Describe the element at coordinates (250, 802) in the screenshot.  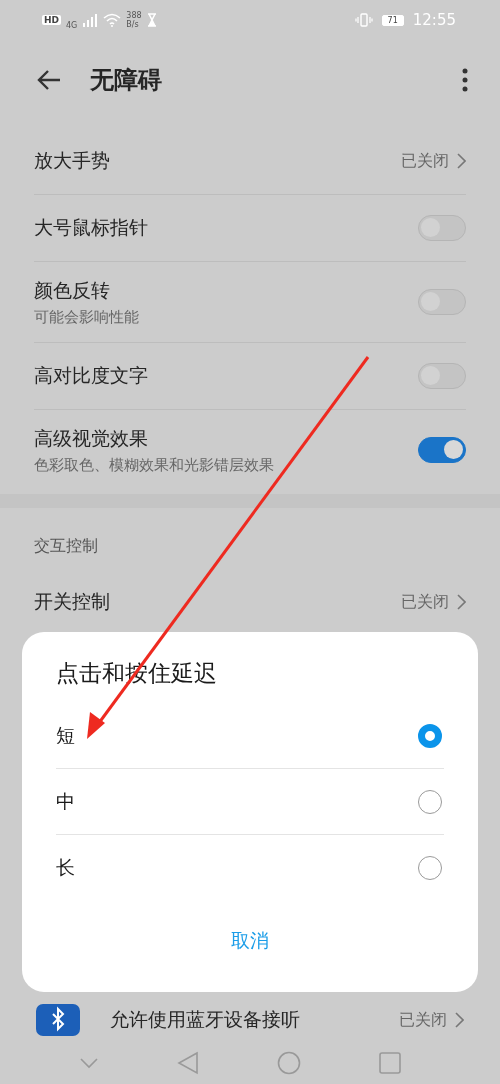
I see `option-item: 中` at that location.